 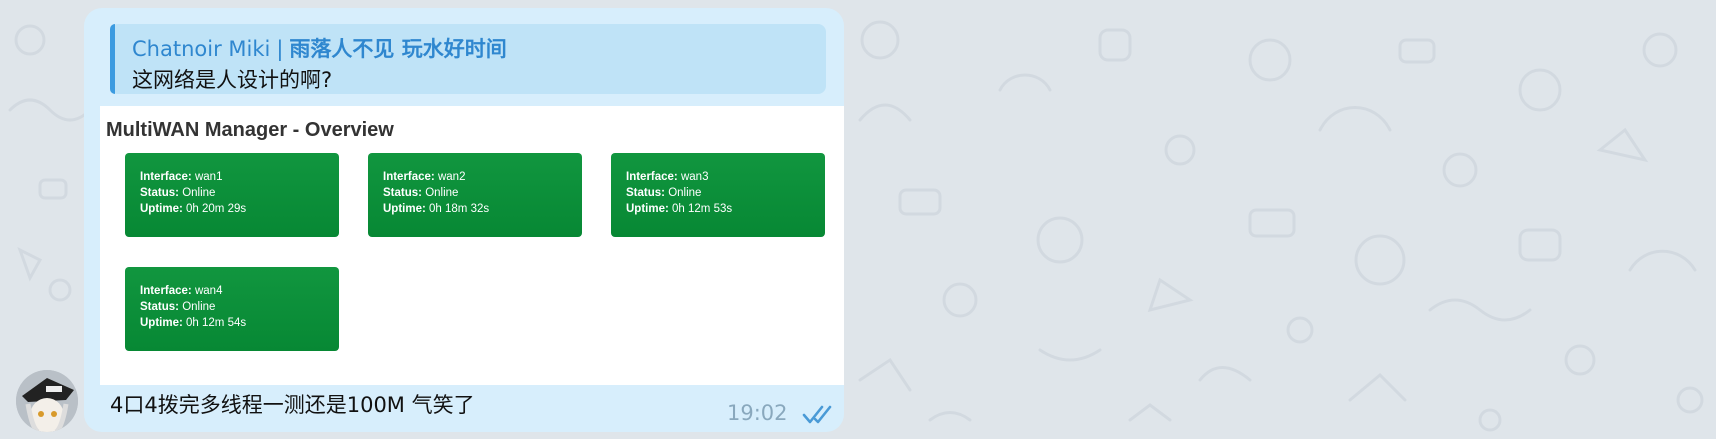 I want to click on uptime-value: 0h 12m 53s, so click(x=702, y=209).